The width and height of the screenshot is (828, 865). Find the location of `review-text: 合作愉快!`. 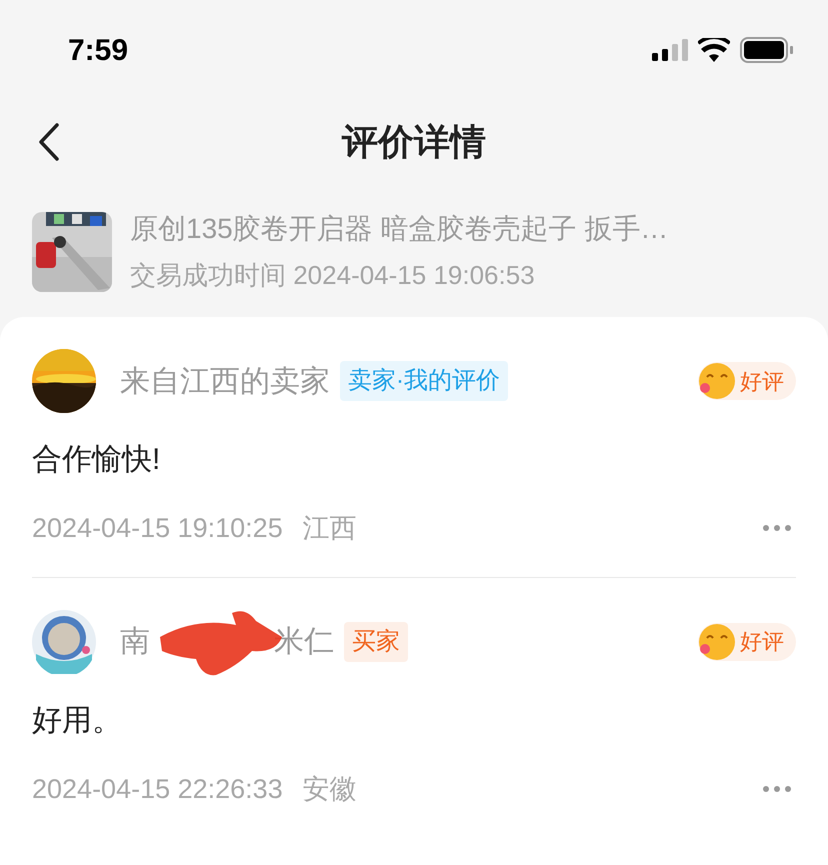

review-text: 合作愉快! is located at coordinates (97, 460).